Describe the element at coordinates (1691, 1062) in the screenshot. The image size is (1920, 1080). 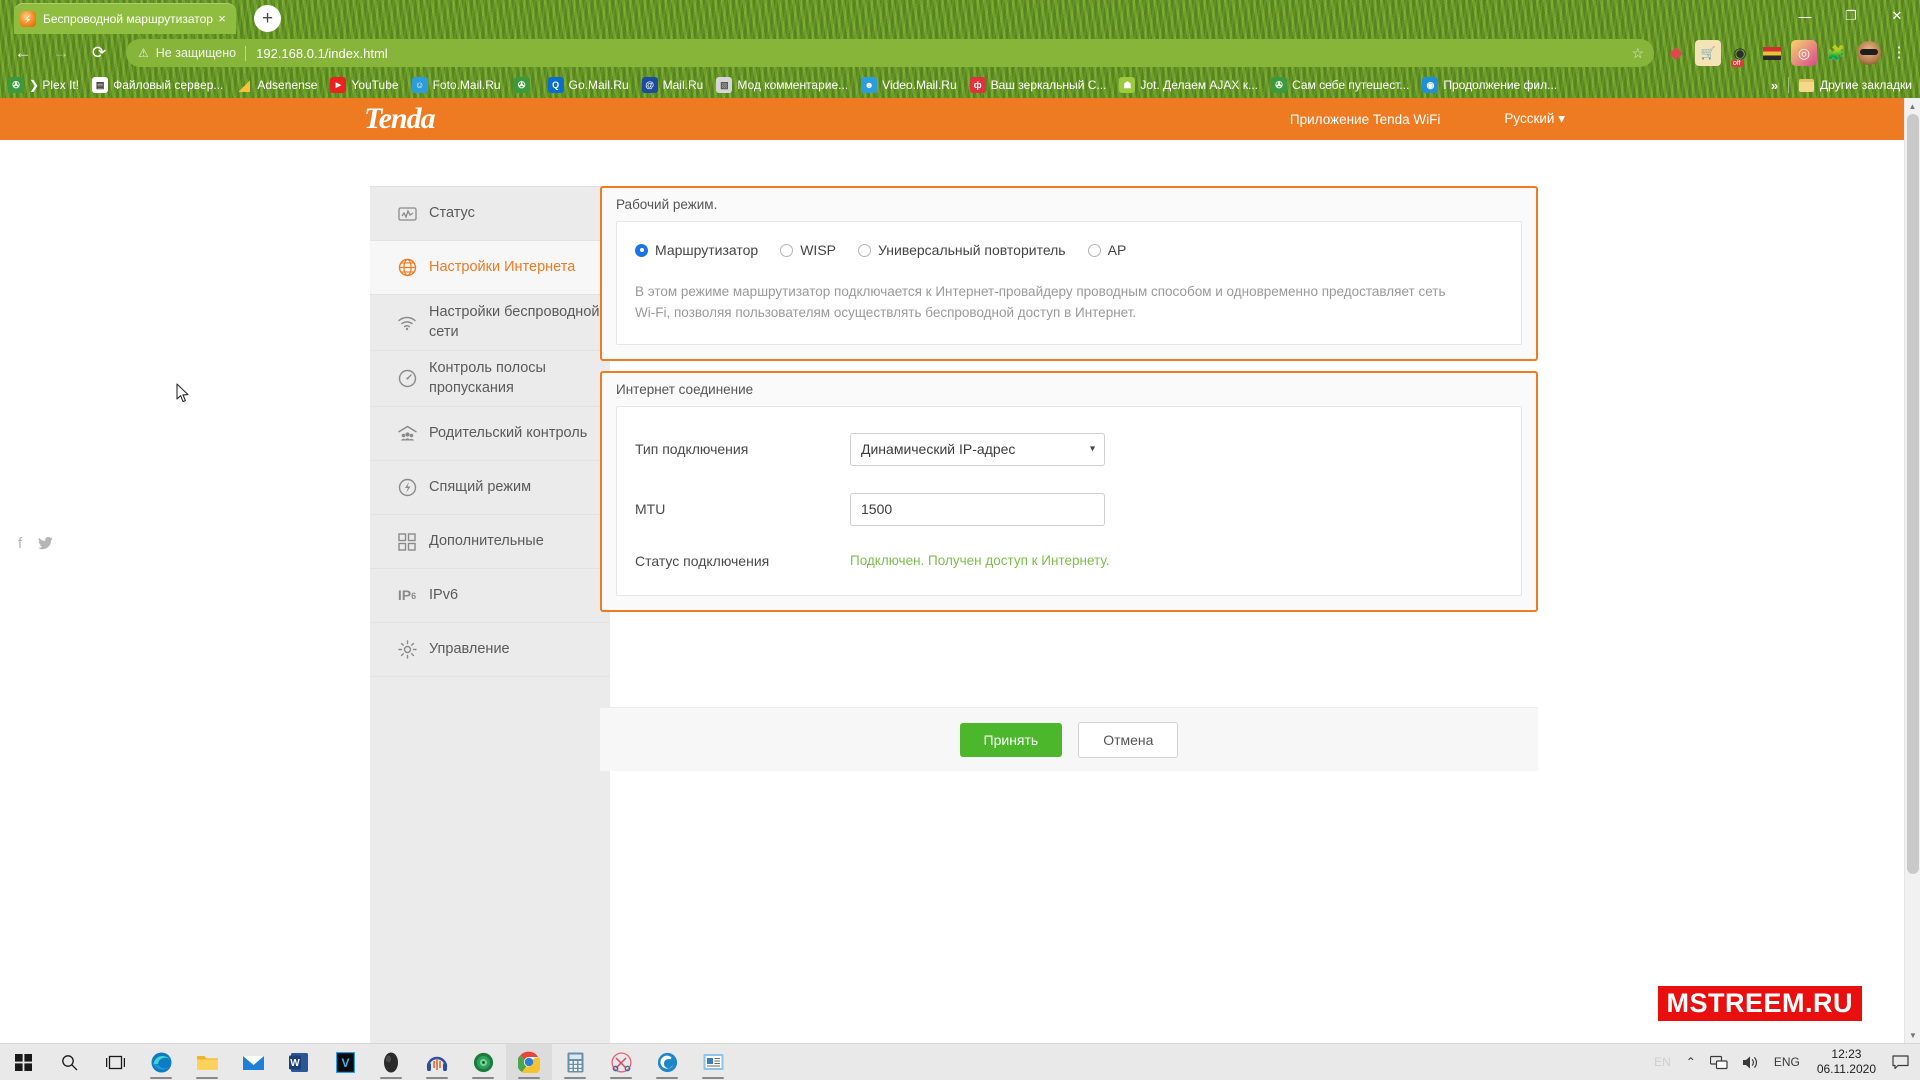
I see `show-hidden-icons-chevron: ⌃` at that location.